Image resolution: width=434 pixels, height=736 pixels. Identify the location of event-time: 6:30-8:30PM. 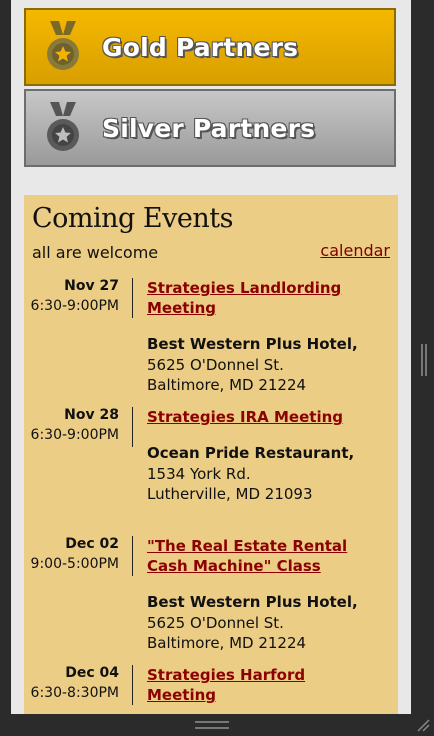
(74, 693).